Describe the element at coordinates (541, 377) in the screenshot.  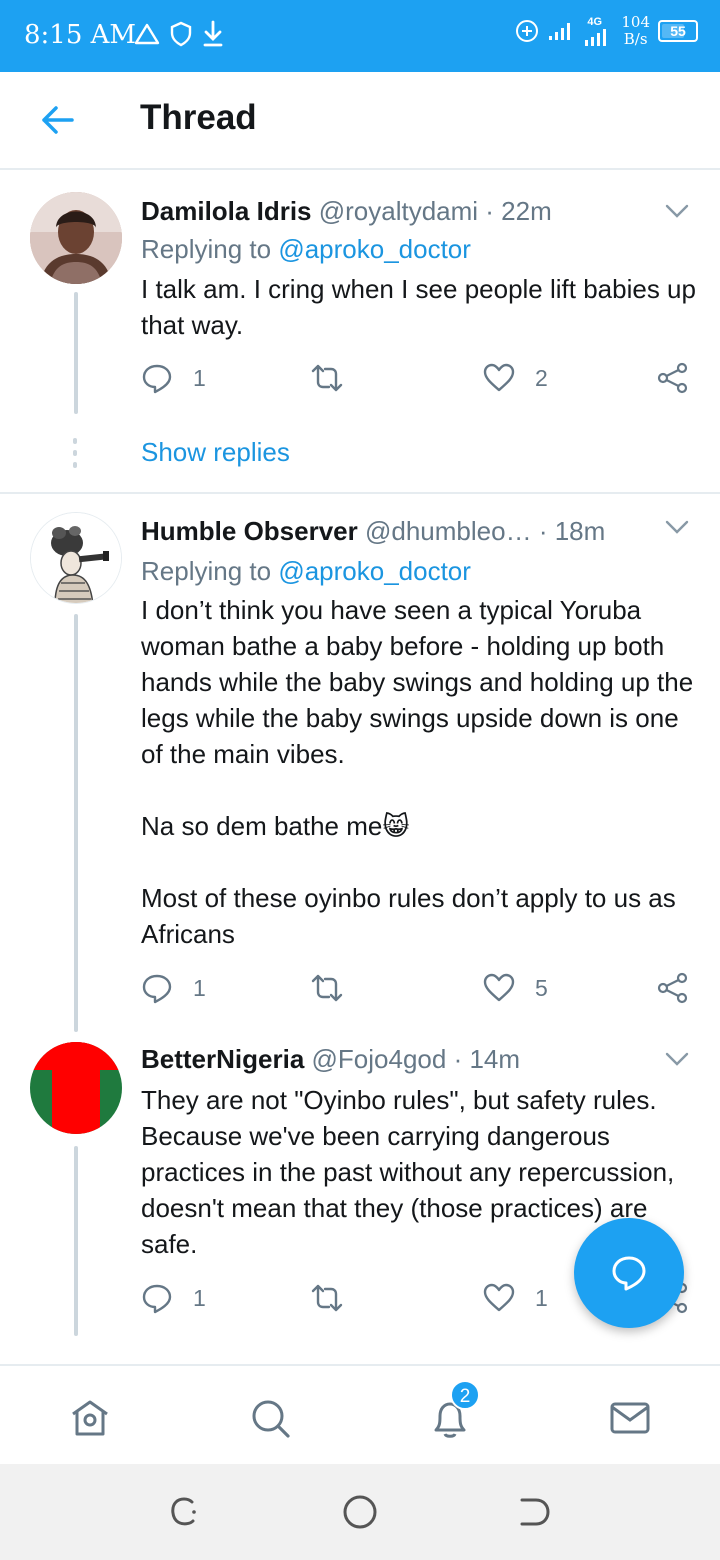
I see `like-count: 2` at that location.